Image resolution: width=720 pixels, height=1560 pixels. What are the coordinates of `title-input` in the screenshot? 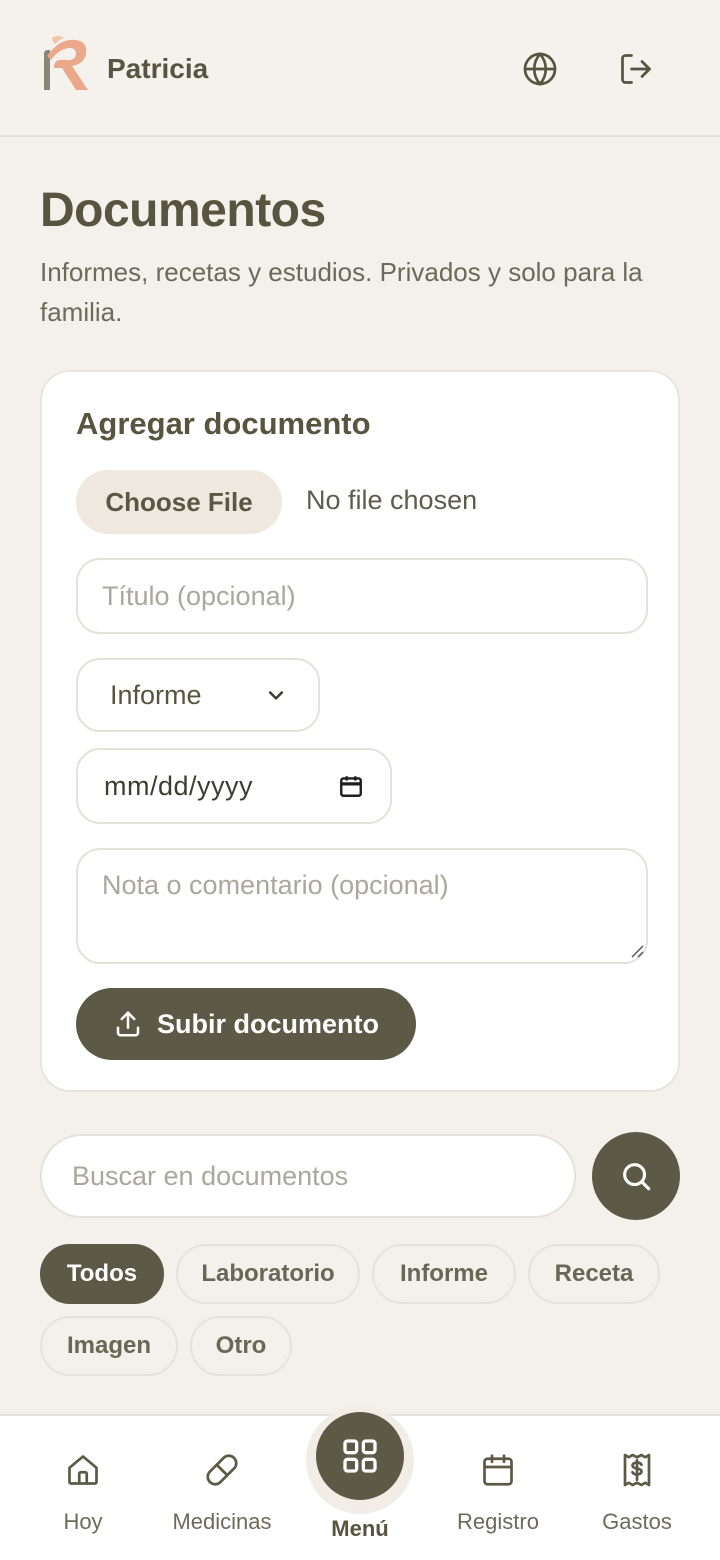 It's located at (362, 596).